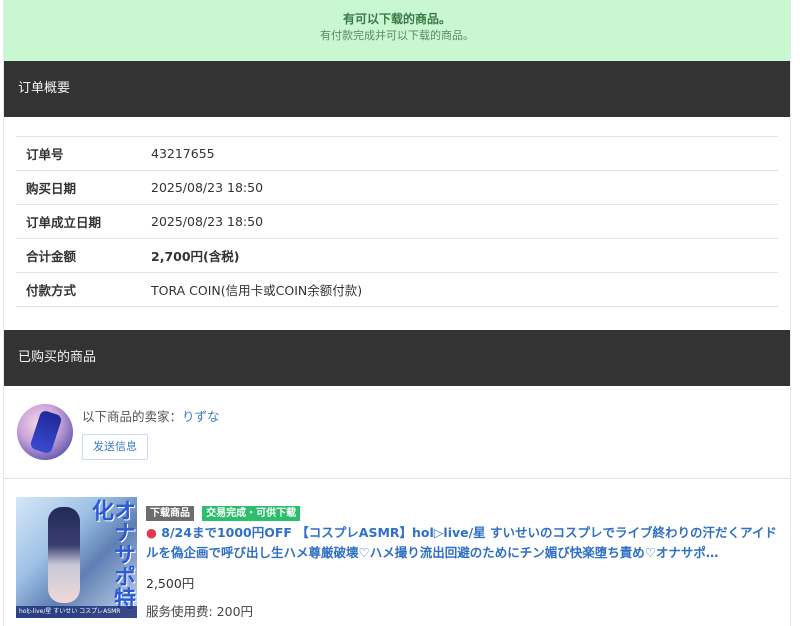 The image size is (800, 626). I want to click on download-item-tag: 下载商品, so click(170, 513).